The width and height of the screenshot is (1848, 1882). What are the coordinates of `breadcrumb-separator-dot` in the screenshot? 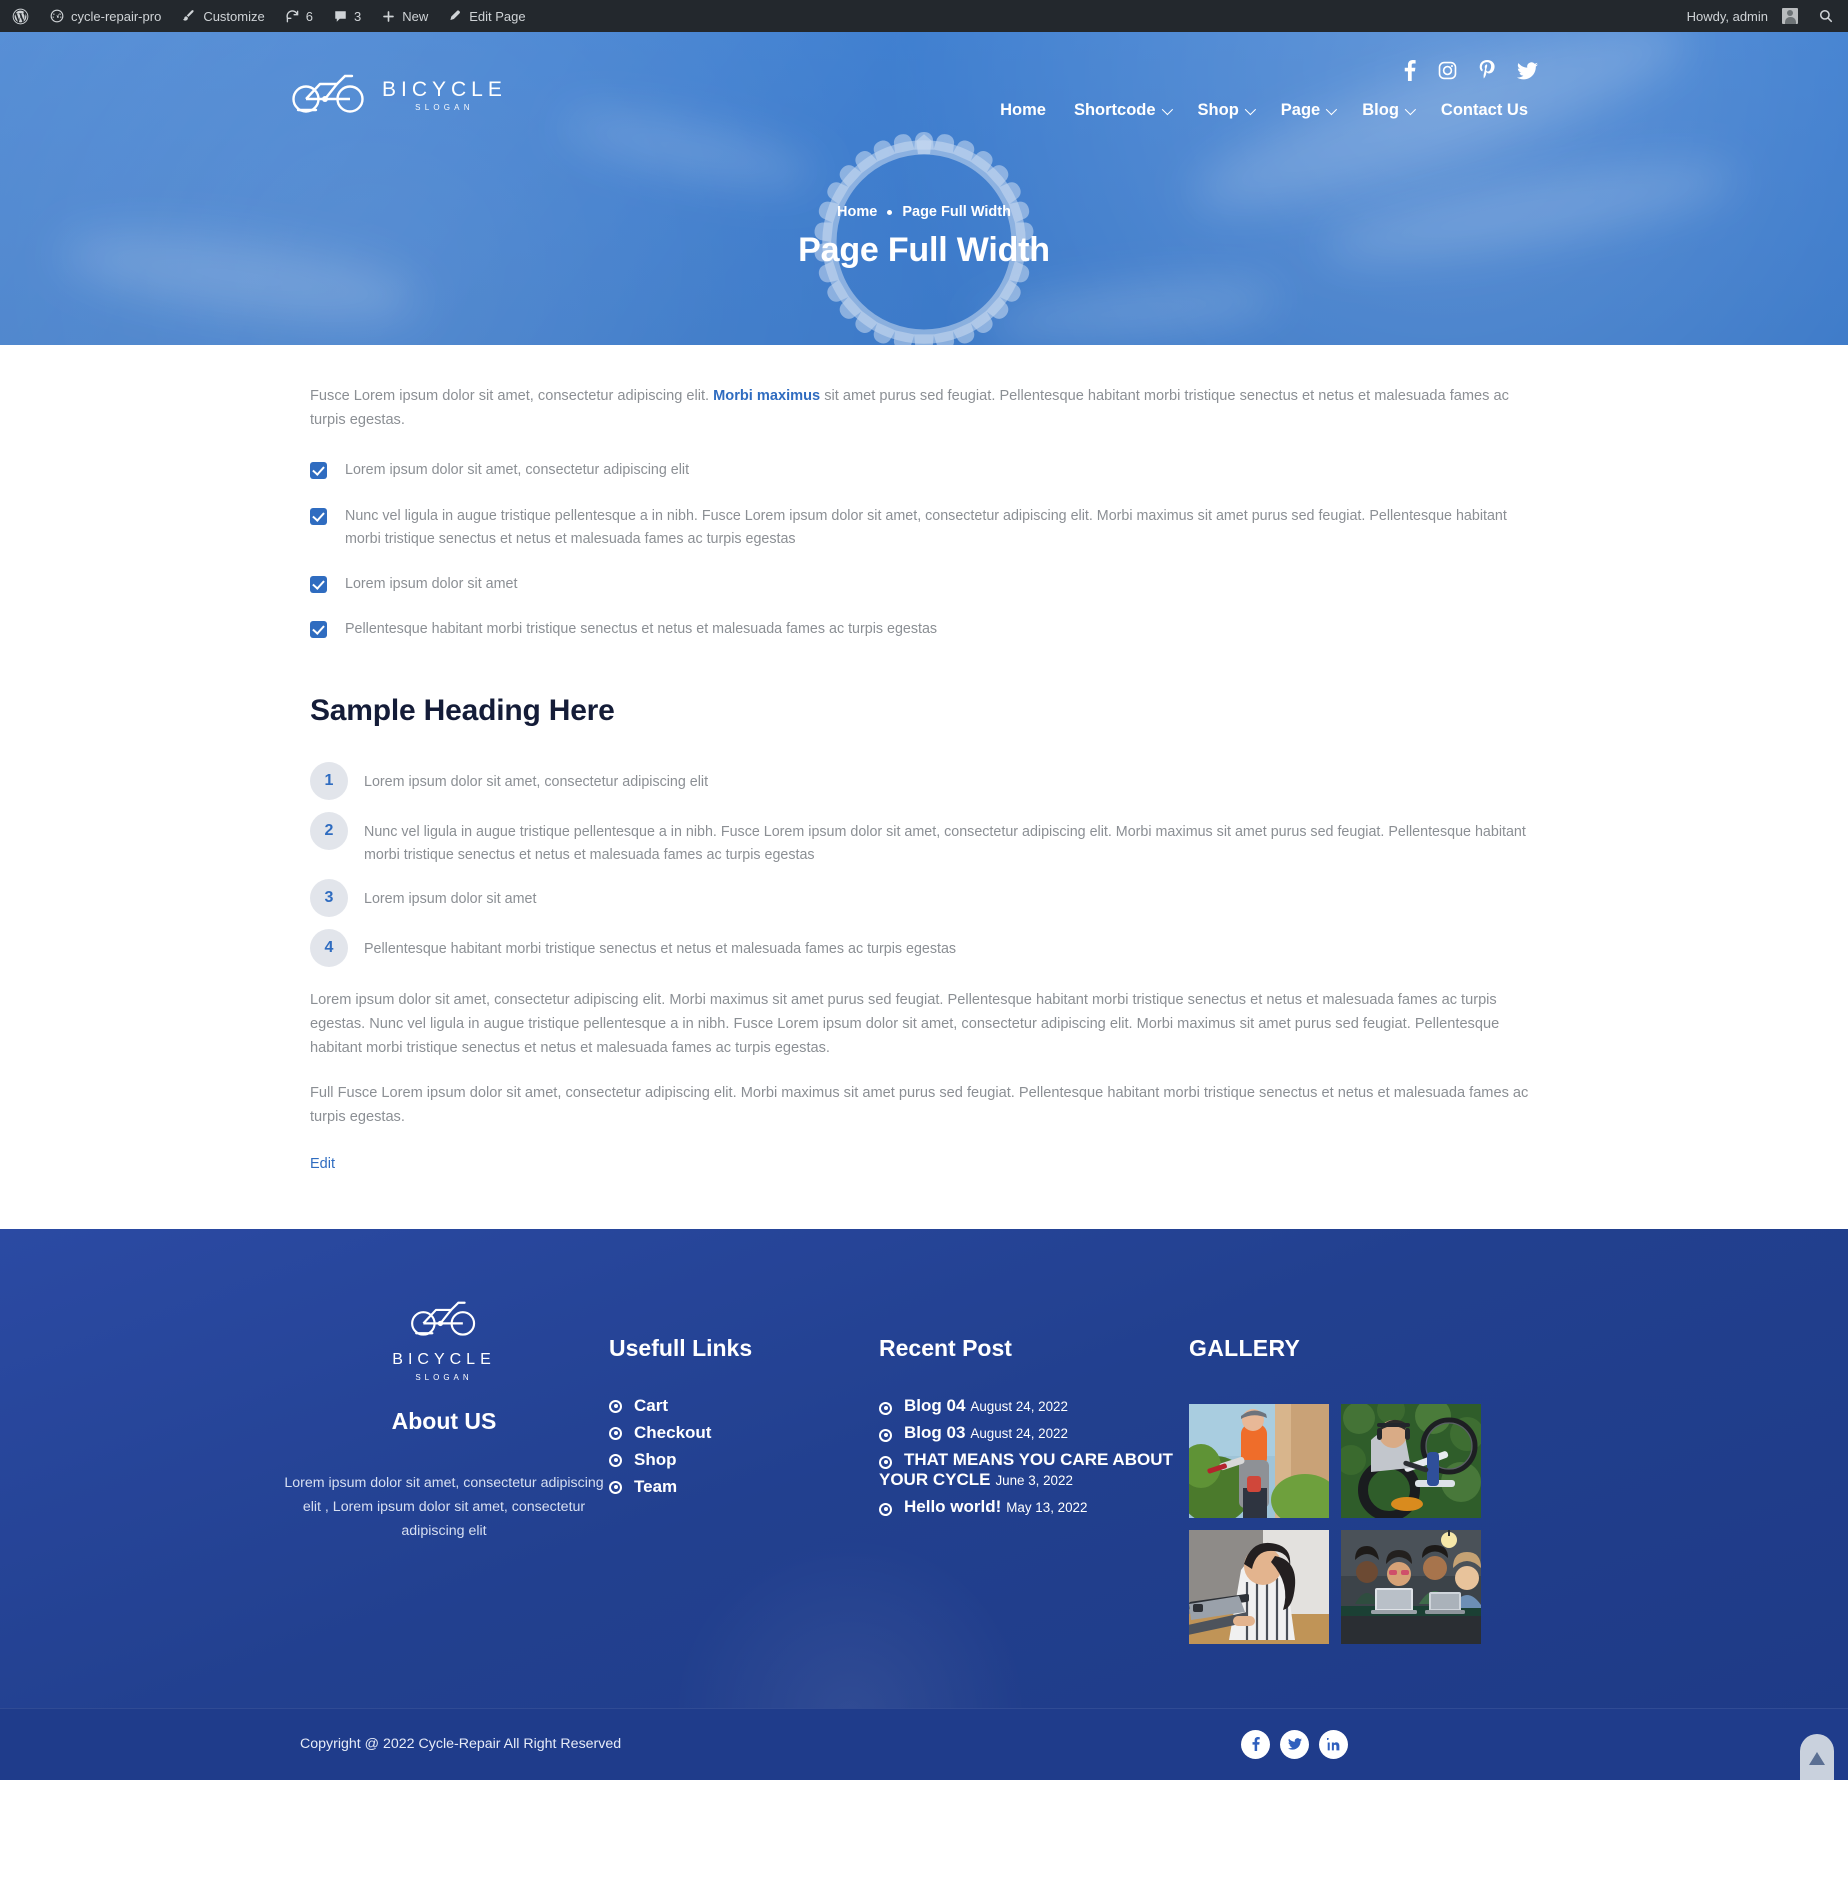 It's located at (890, 212).